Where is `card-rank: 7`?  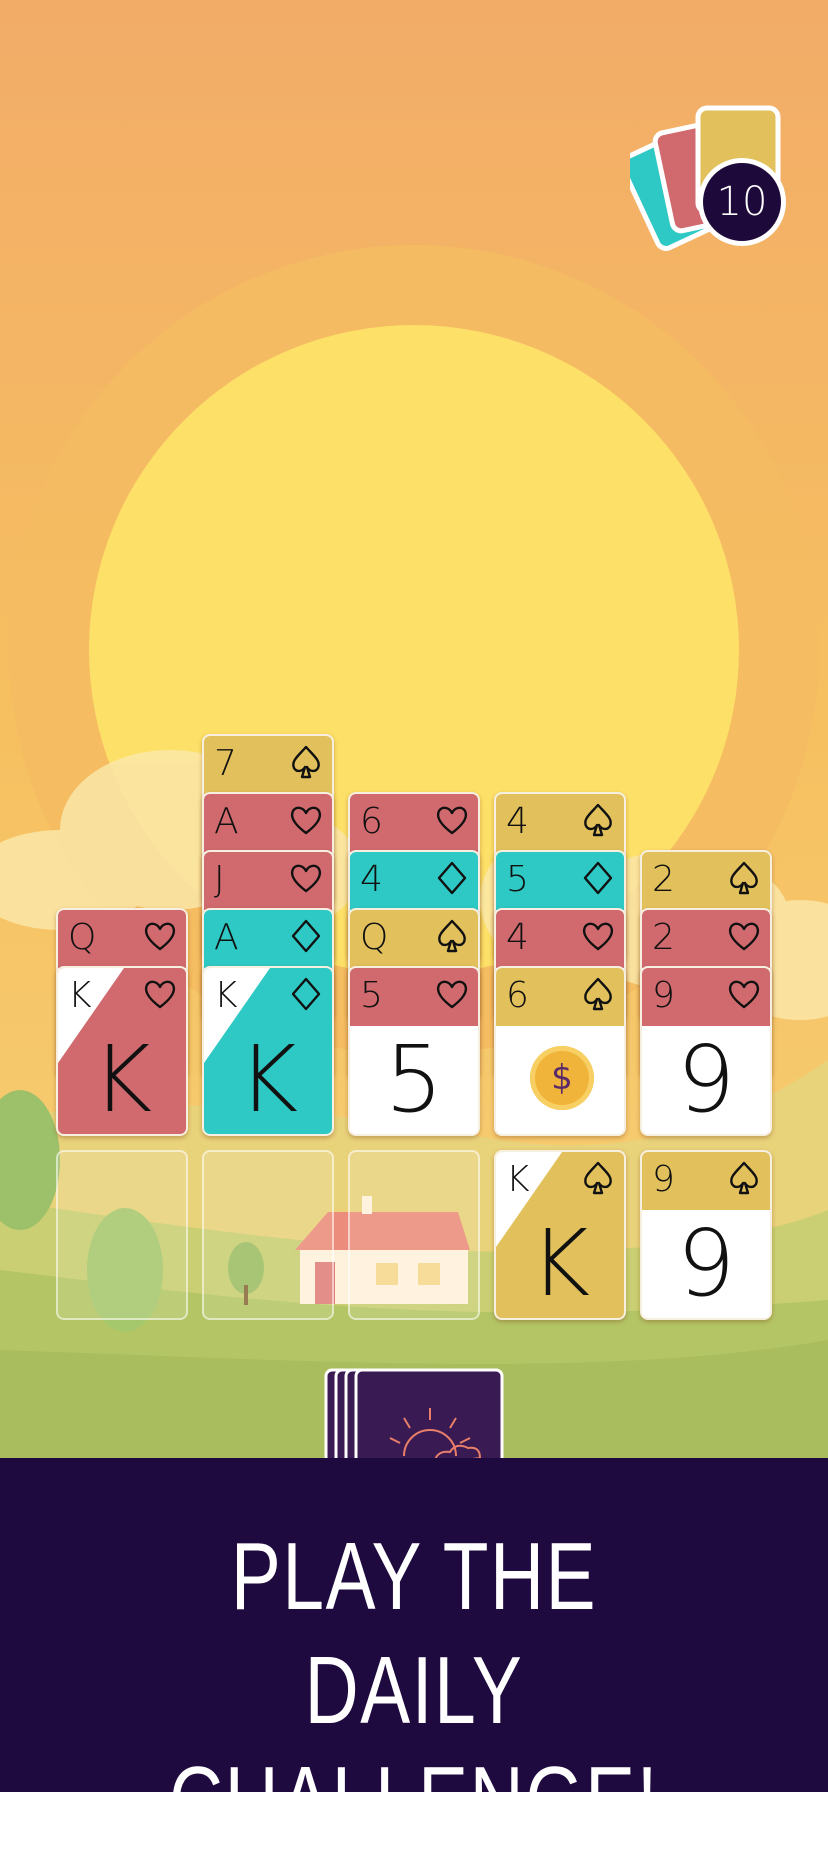
card-rank: 7 is located at coordinates (225, 763).